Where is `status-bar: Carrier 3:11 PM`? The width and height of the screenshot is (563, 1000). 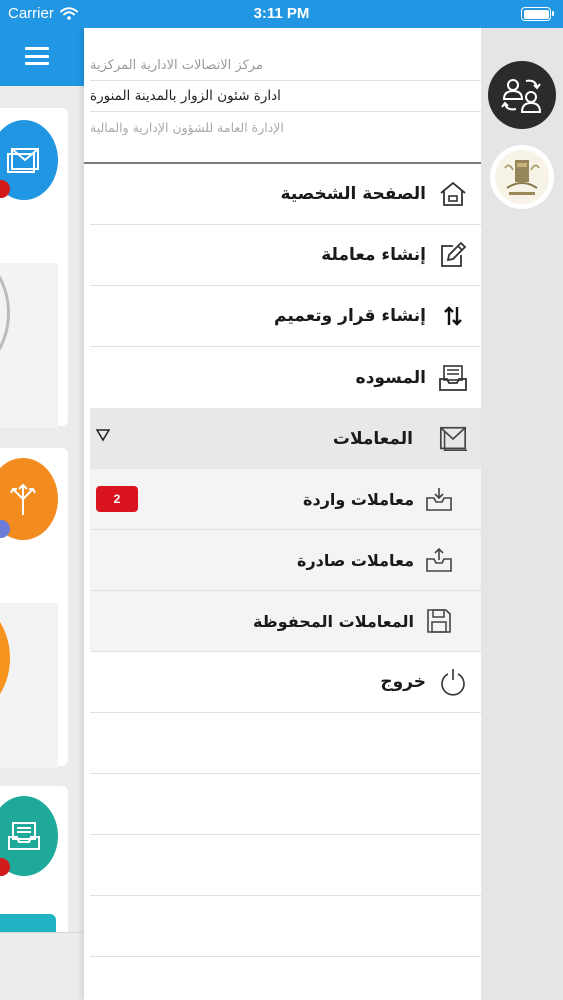 status-bar: Carrier 3:11 PM is located at coordinates (281, 14).